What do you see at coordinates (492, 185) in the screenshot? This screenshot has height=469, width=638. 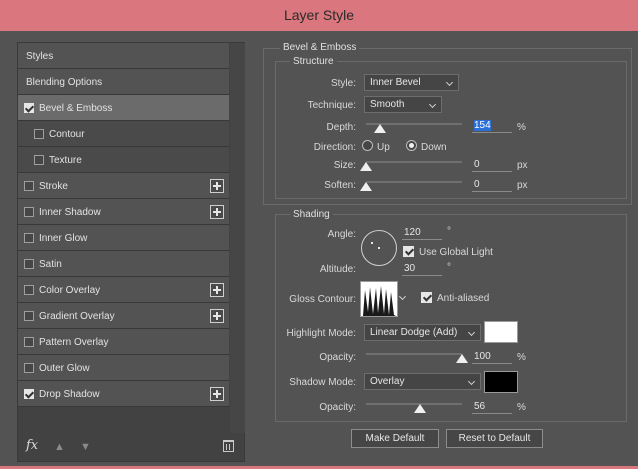 I see `soften-field: 0` at bounding box center [492, 185].